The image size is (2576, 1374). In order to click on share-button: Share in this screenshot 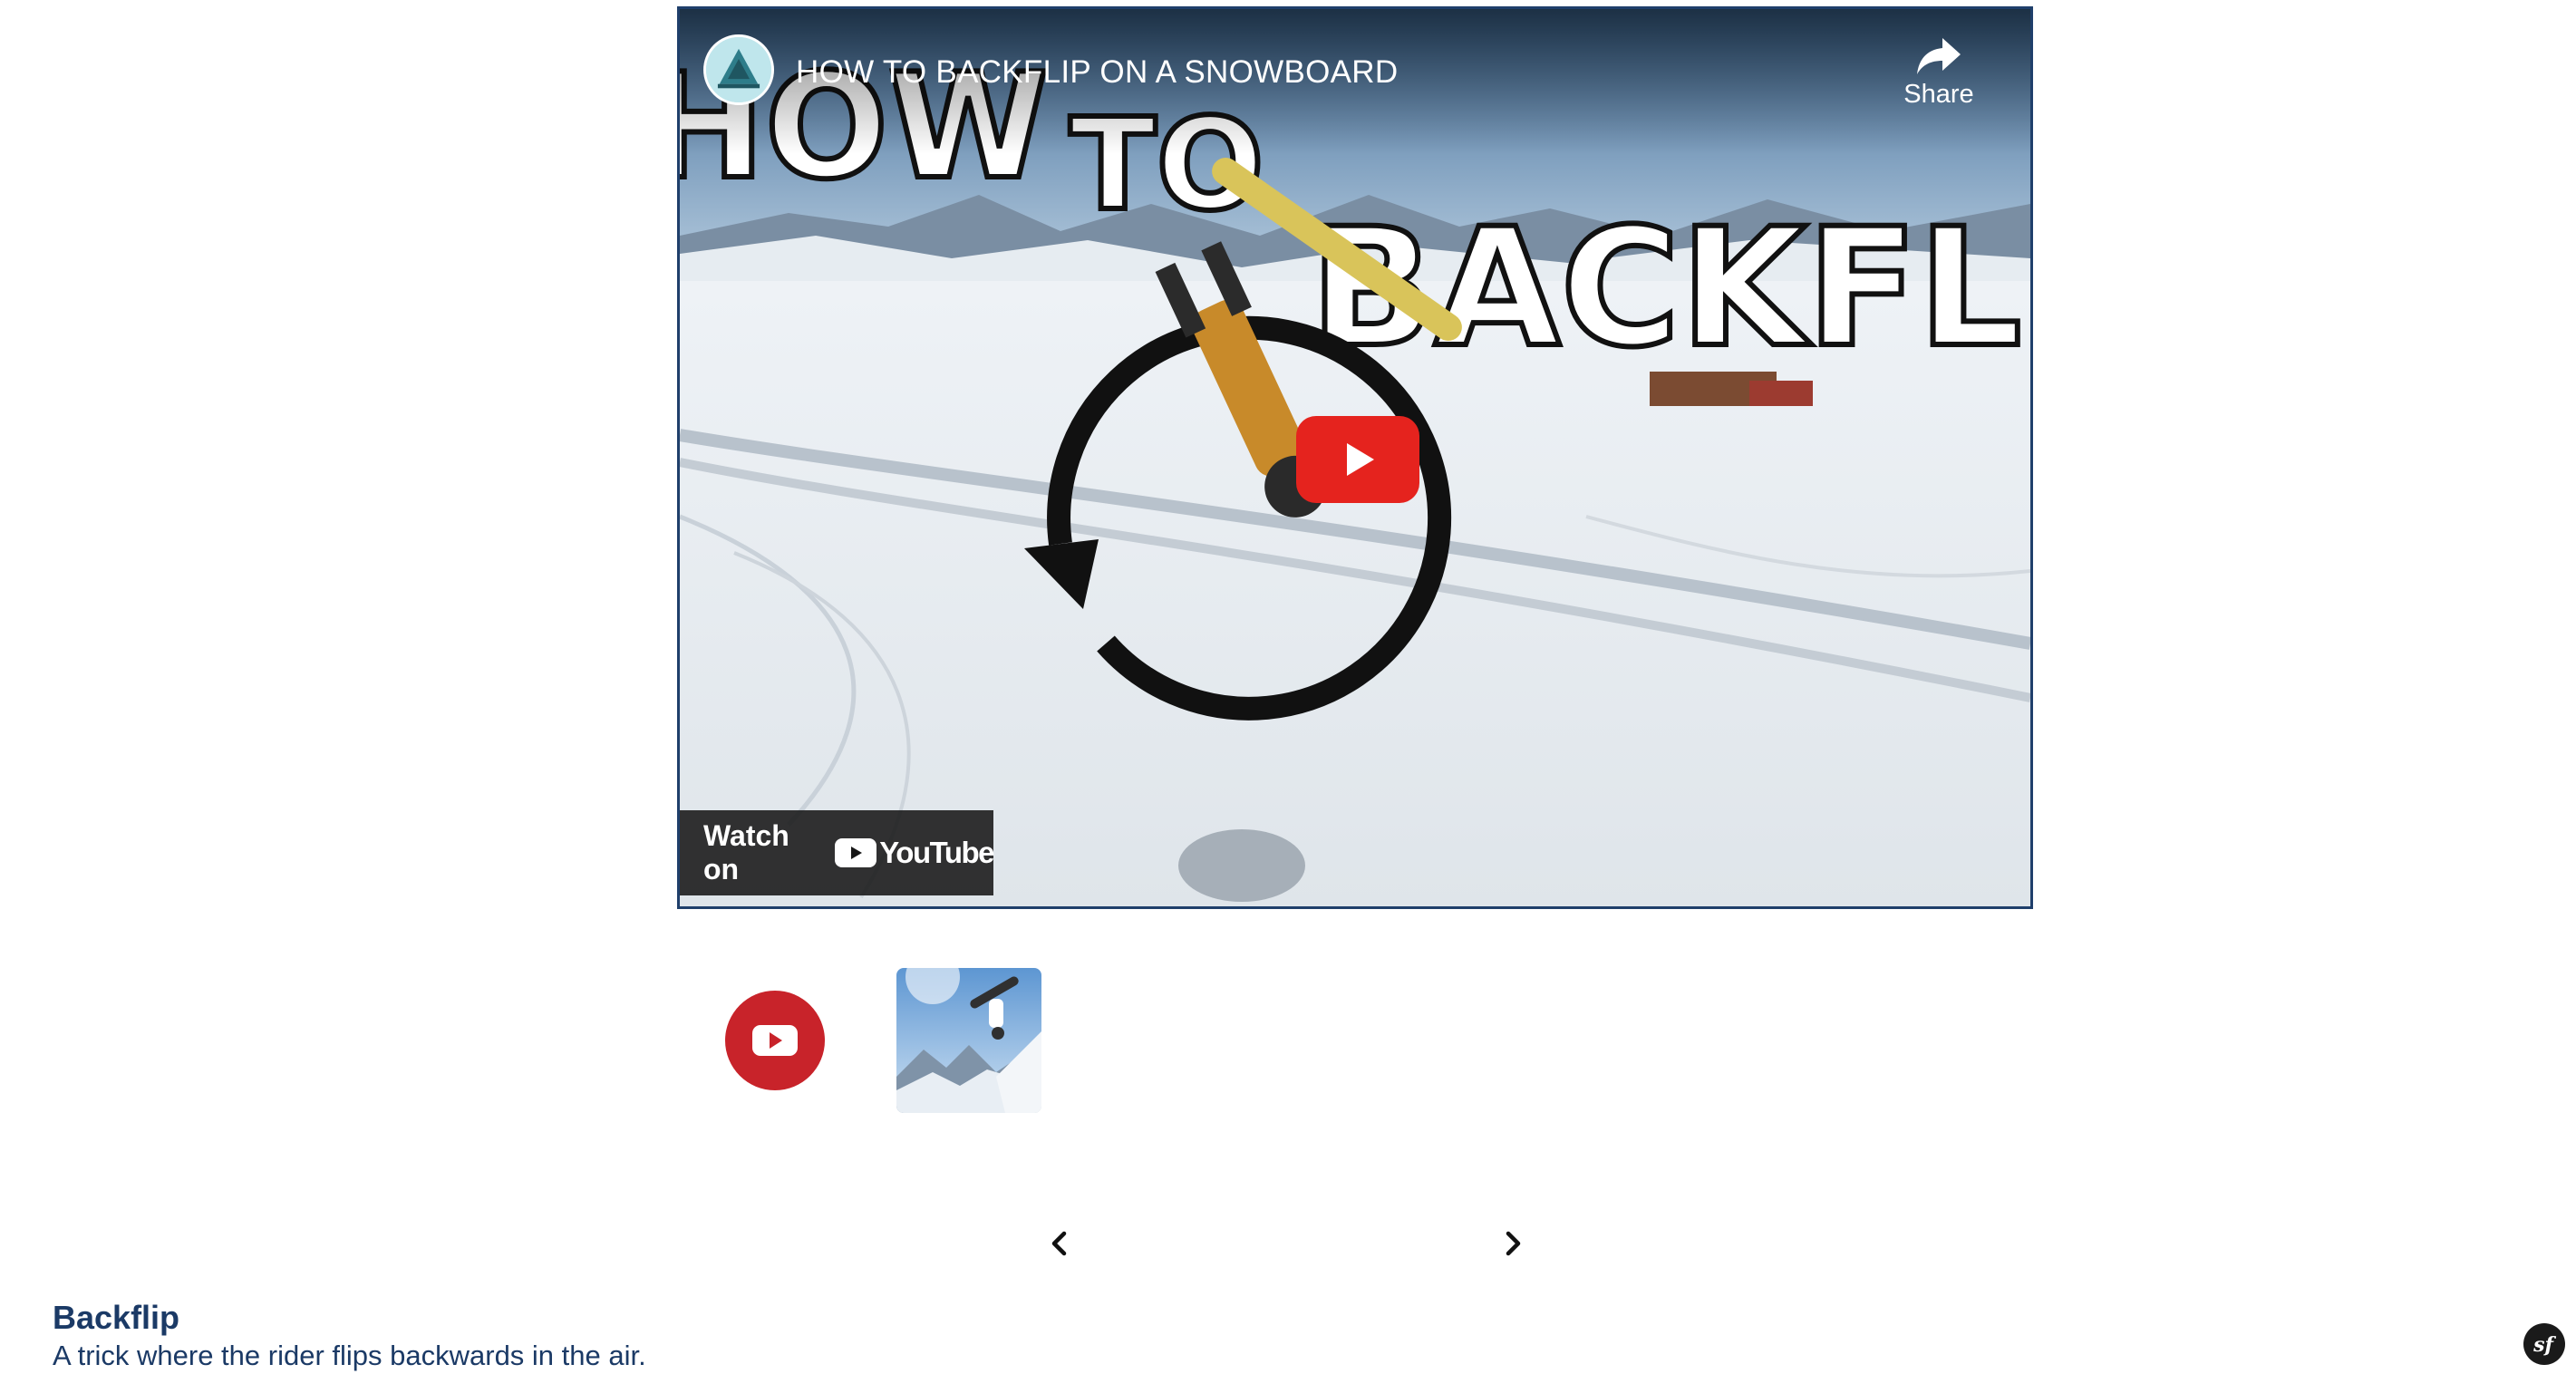, I will do `click(1939, 72)`.